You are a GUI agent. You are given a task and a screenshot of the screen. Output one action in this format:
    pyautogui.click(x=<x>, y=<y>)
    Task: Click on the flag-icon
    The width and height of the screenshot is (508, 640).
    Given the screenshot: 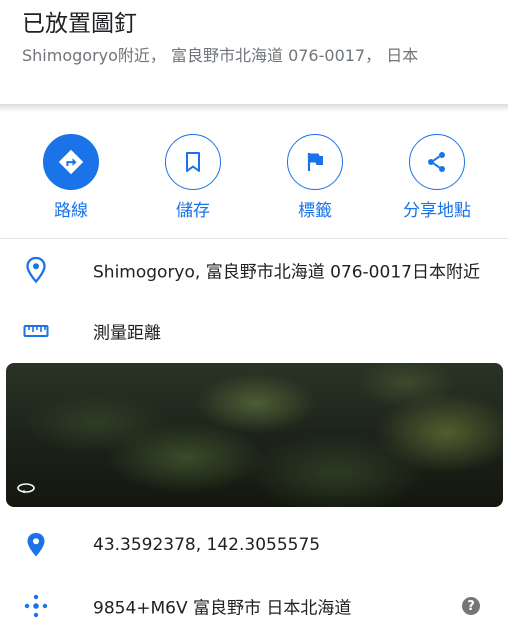 What is the action you would take?
    pyautogui.click(x=315, y=162)
    